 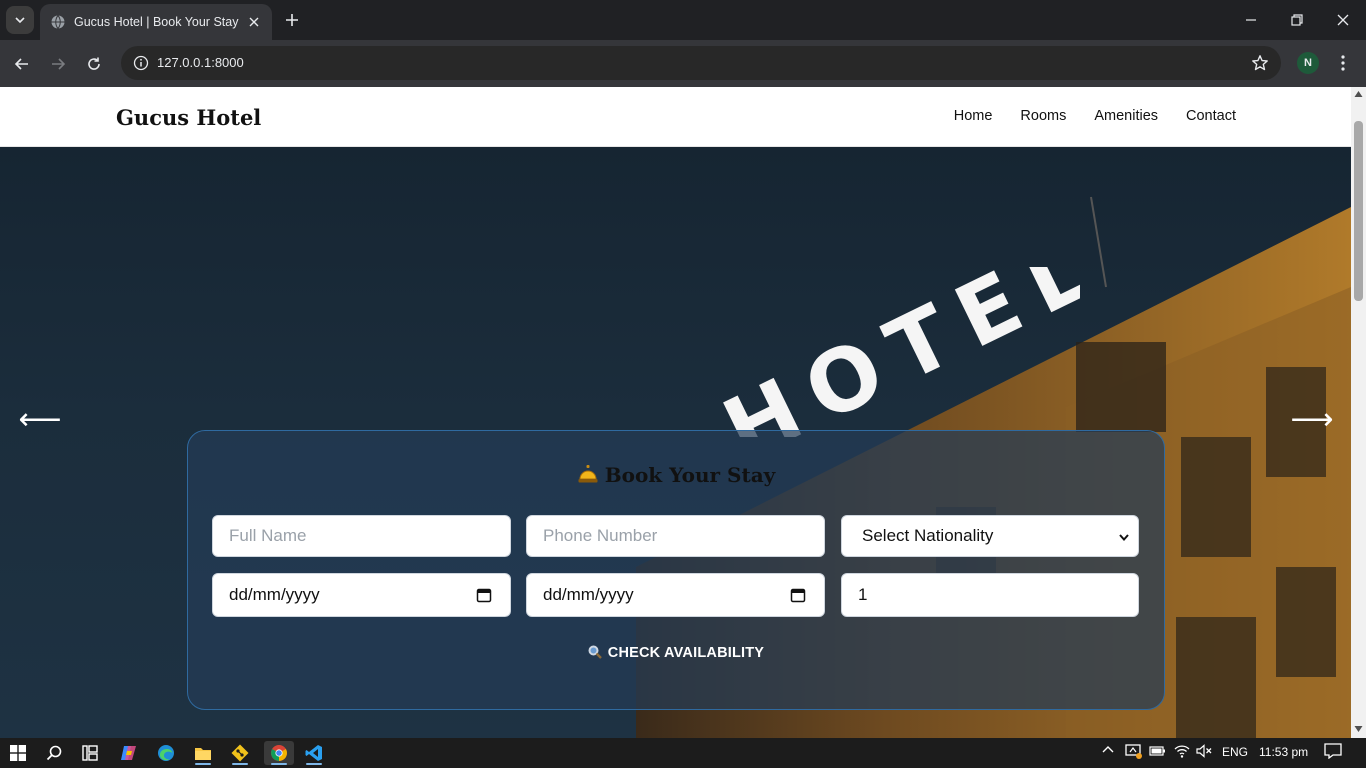 What do you see at coordinates (200, 62) in the screenshot?
I see `url-text: 127.0.0.1:8000` at bounding box center [200, 62].